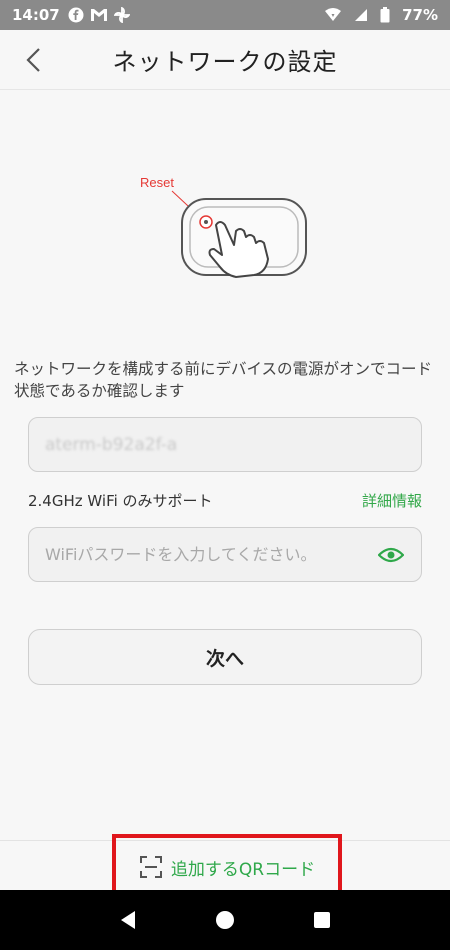  What do you see at coordinates (225, 657) in the screenshot?
I see `next-button: 次へ` at bounding box center [225, 657].